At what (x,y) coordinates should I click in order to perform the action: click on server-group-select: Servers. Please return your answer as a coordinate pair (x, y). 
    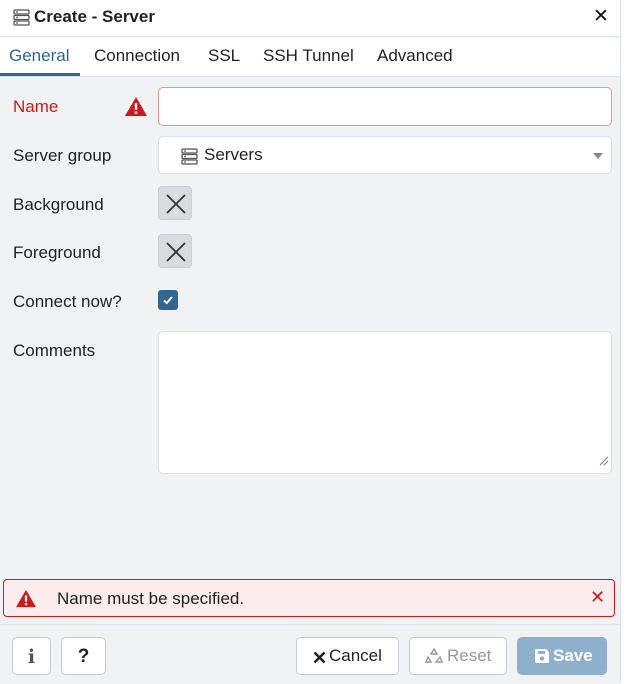
    Looking at the image, I should click on (385, 155).